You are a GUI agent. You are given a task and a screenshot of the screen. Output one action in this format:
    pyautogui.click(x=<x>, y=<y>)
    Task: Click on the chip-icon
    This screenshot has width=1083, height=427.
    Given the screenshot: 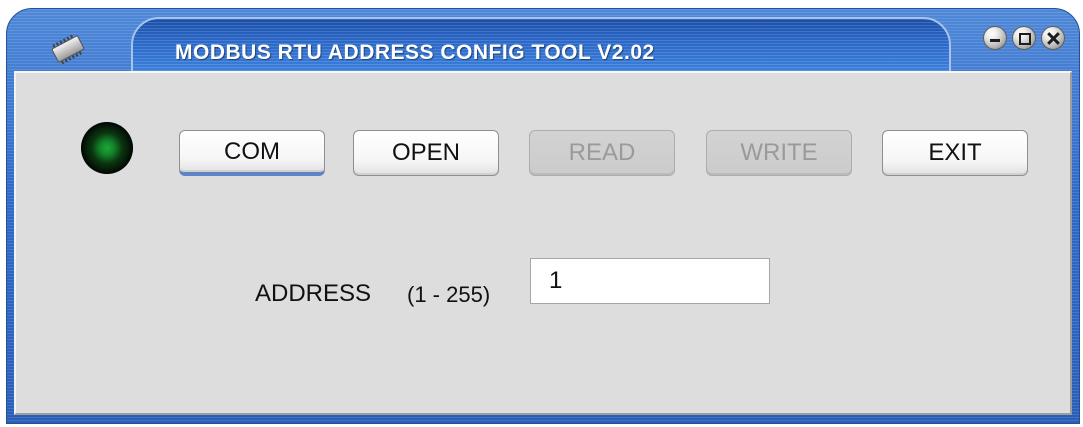 What is the action you would take?
    pyautogui.click(x=68, y=49)
    